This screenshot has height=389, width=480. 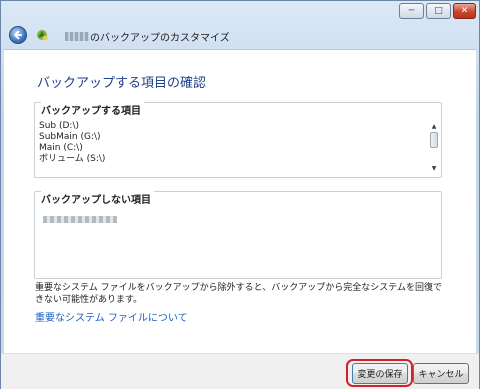 I want to click on button-bar: 変更の保存 キャンセル, so click(x=240, y=371).